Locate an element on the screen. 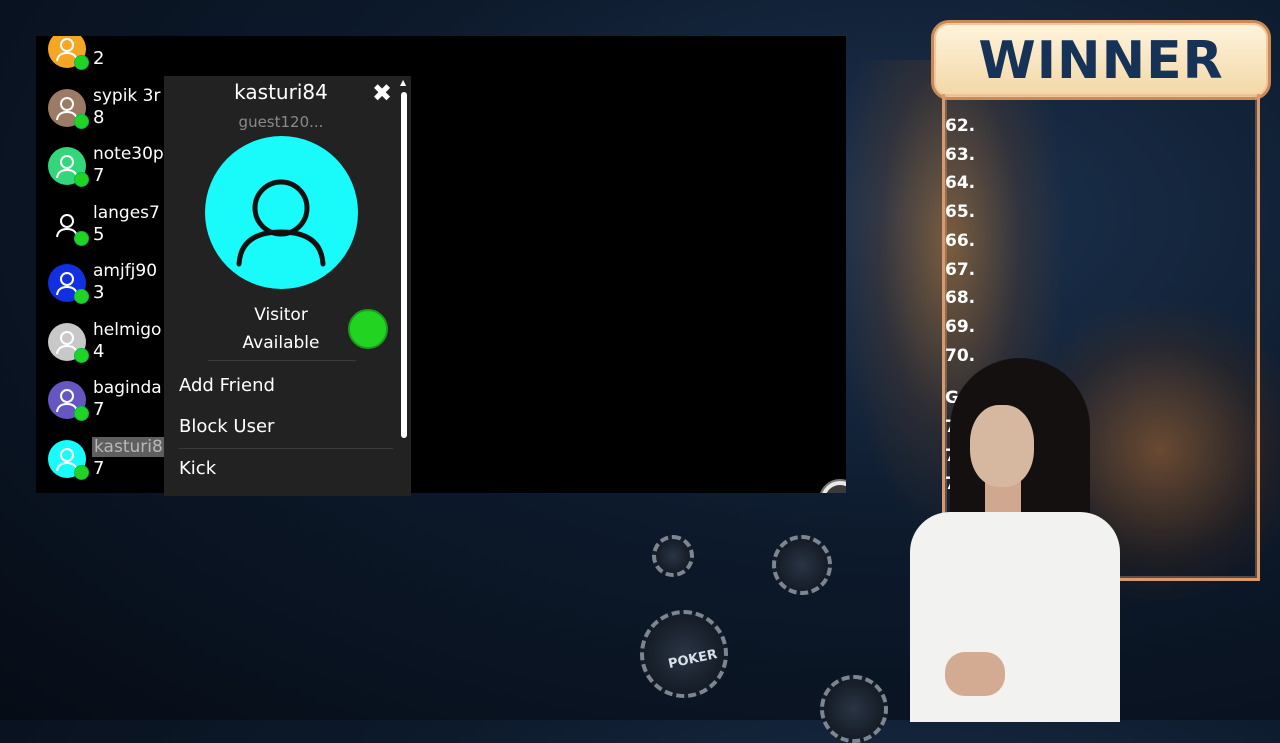 This screenshot has height=743, width=1280. winner-entry: 69. is located at coordinates (960, 326).